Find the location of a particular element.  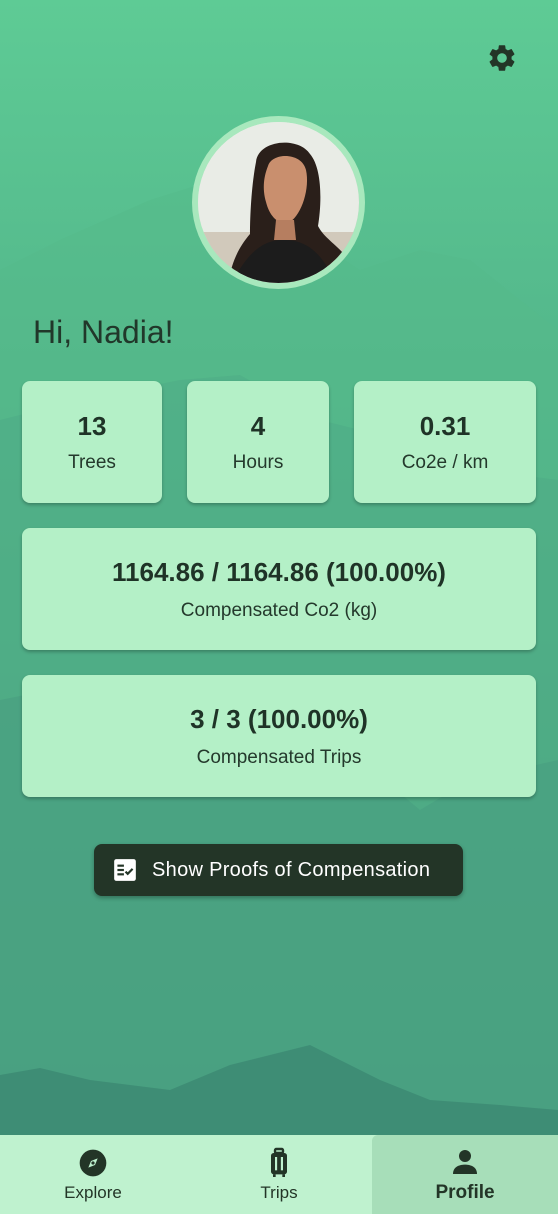

nav-item-profile: Profile is located at coordinates (465, 1174).